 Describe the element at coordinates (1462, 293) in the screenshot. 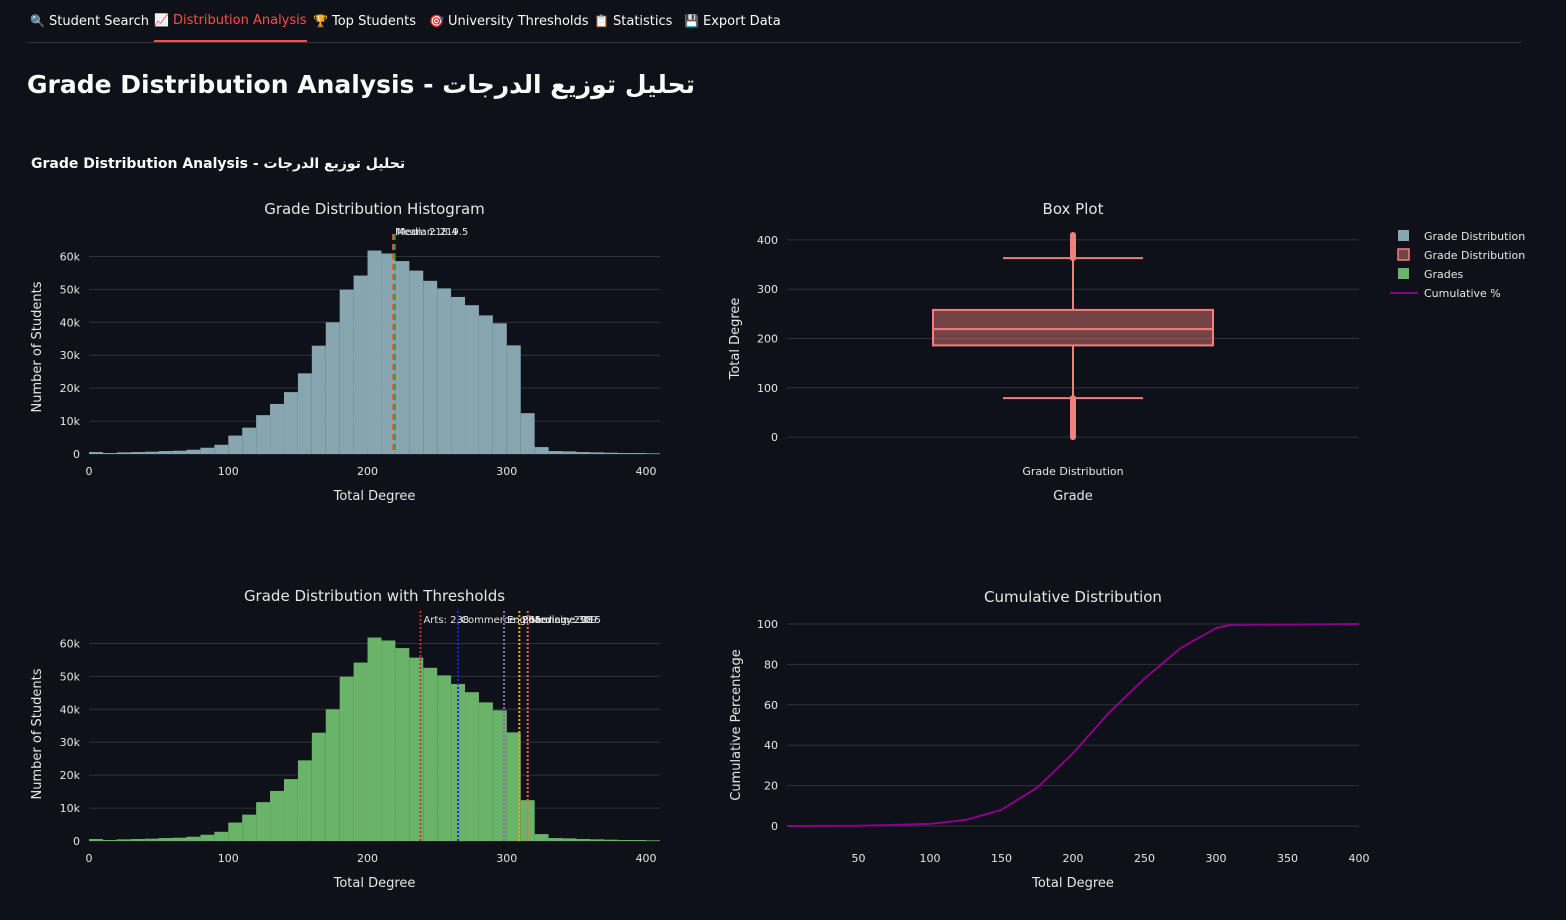

I see `legend-label: Cumulative %` at that location.